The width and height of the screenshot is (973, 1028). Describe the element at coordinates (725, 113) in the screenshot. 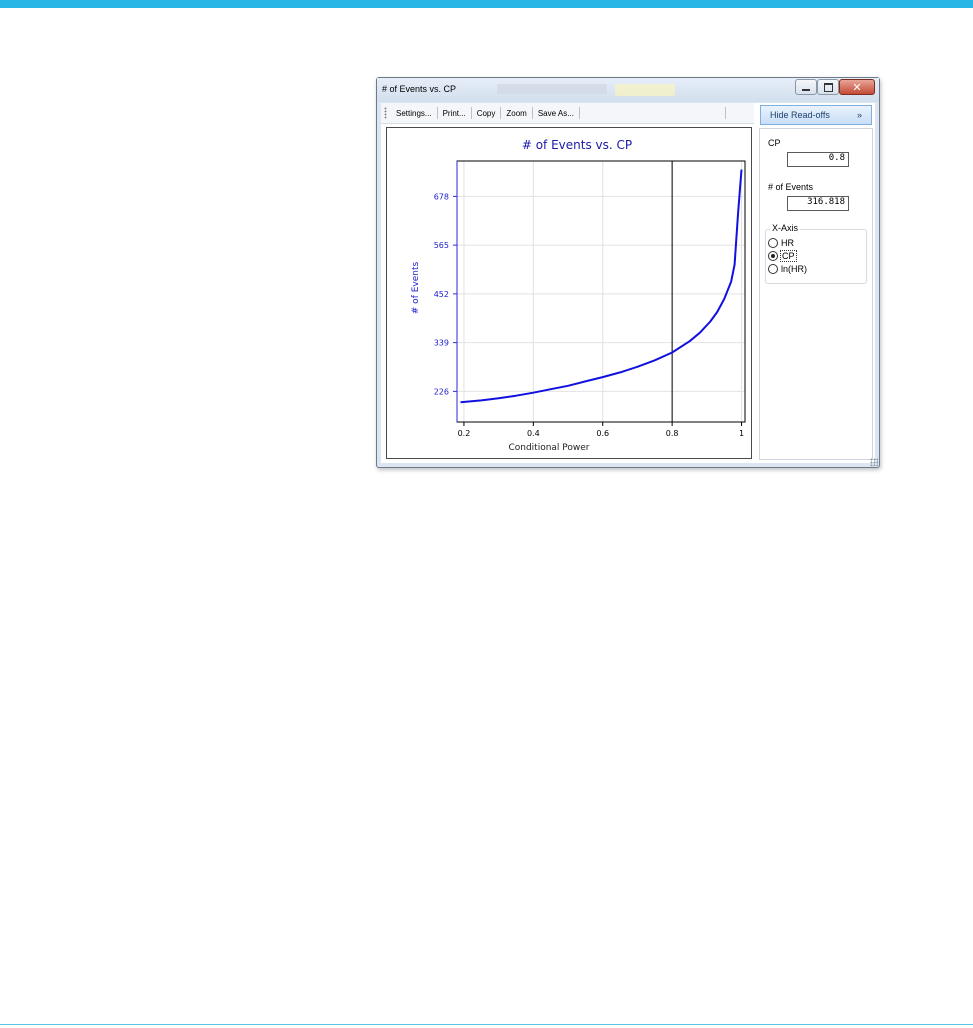

I see `toolbar-end-separator` at that location.